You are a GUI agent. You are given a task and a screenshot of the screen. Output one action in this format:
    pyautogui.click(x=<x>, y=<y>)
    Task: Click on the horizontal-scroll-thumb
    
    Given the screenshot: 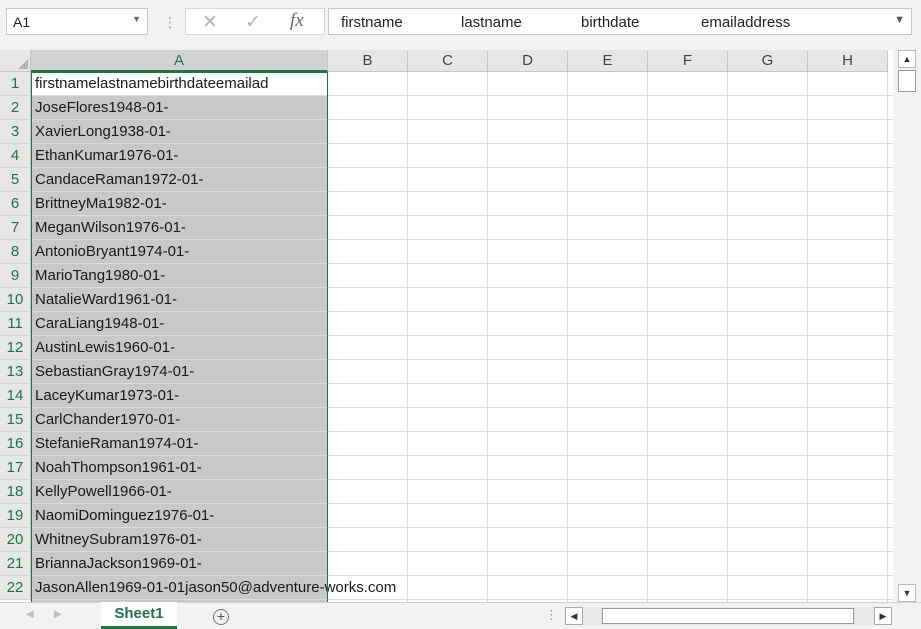 What is the action you would take?
    pyautogui.click(x=728, y=616)
    